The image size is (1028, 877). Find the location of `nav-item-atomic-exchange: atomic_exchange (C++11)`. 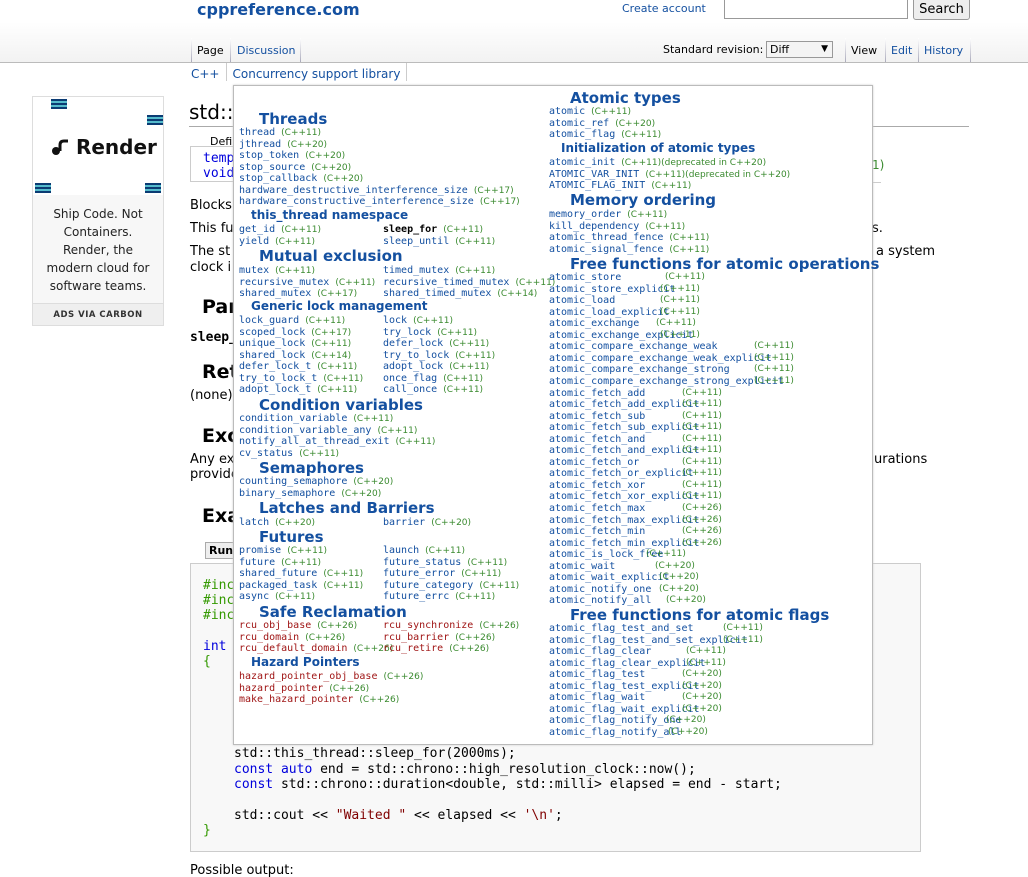

nav-item-atomic-exchange: atomic_exchange (C++11) is located at coordinates (622, 323).